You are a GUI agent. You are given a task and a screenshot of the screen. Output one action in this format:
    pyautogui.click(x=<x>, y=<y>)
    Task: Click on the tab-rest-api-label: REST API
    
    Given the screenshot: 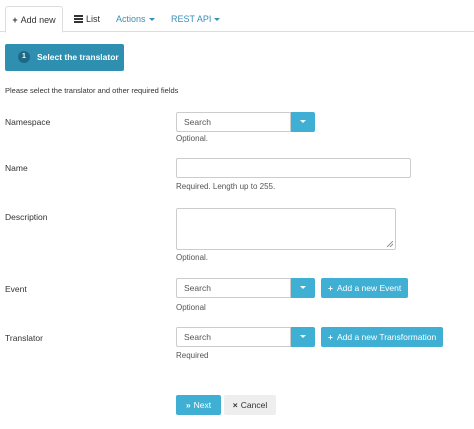 What is the action you would take?
    pyautogui.click(x=191, y=19)
    